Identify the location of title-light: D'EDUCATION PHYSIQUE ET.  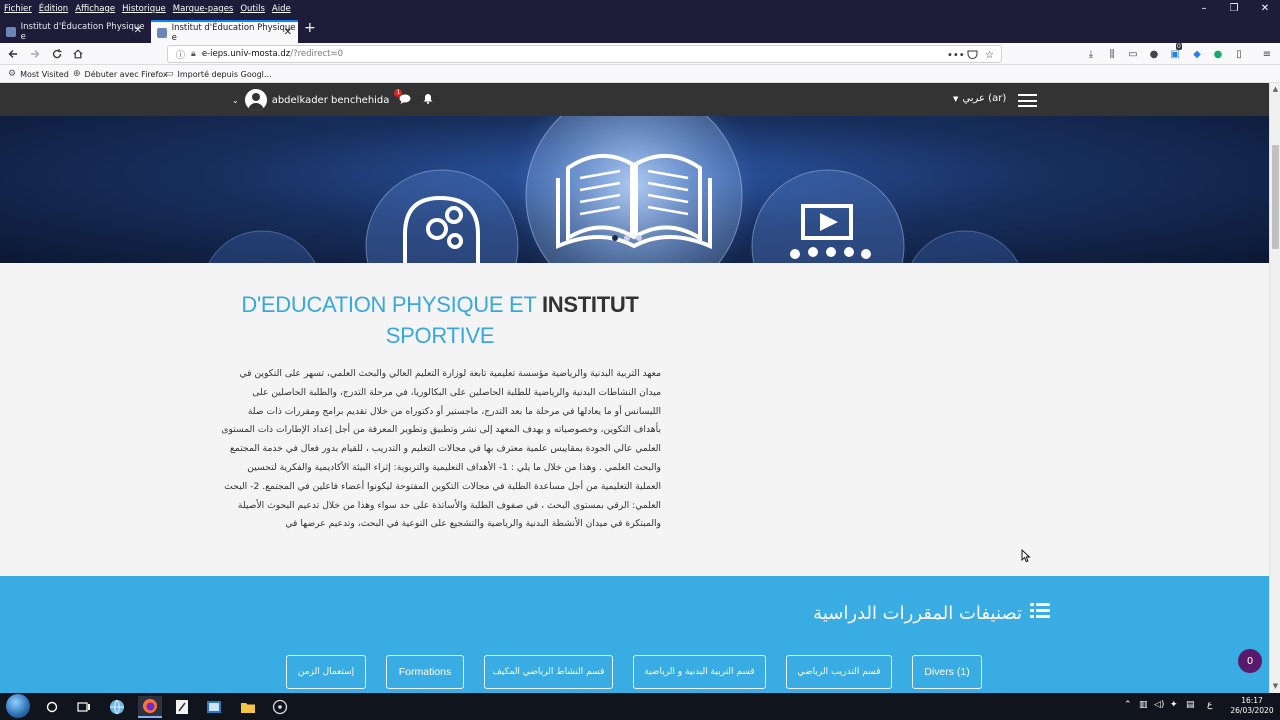
(389, 304).